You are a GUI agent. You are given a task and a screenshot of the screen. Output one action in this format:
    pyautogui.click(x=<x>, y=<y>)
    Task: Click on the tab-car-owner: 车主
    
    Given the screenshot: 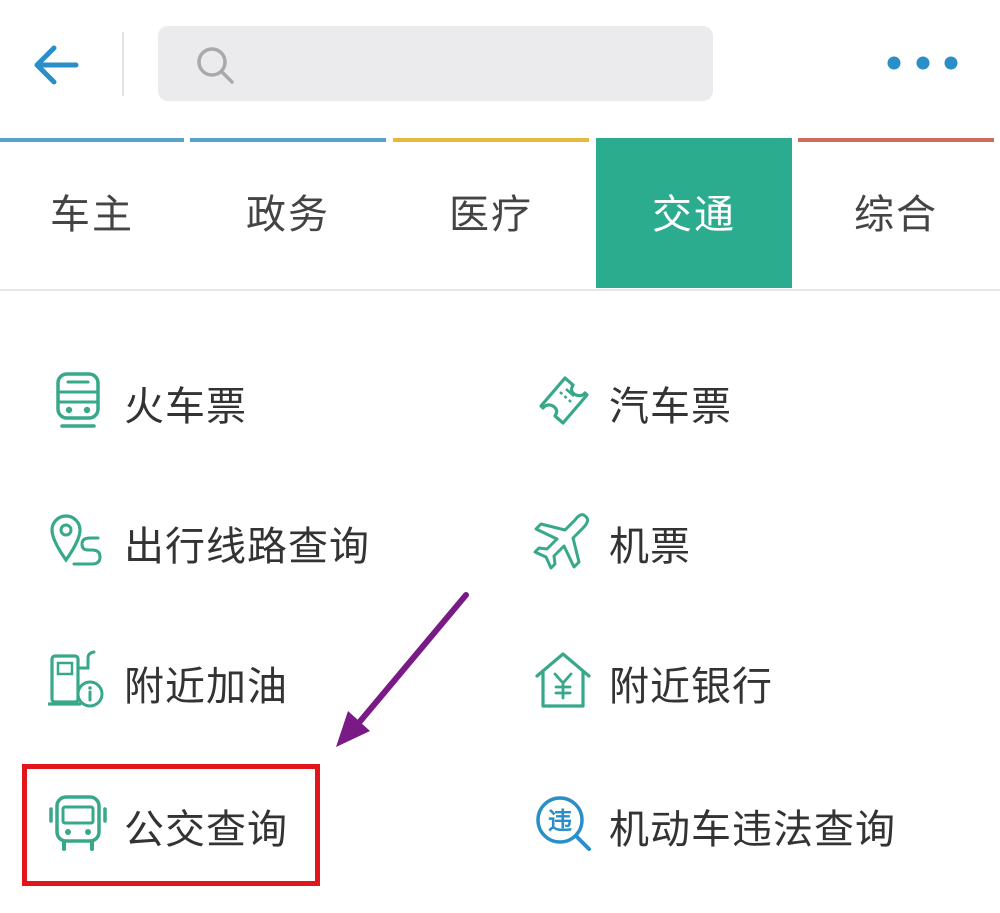 What is the action you would take?
    pyautogui.click(x=92, y=213)
    